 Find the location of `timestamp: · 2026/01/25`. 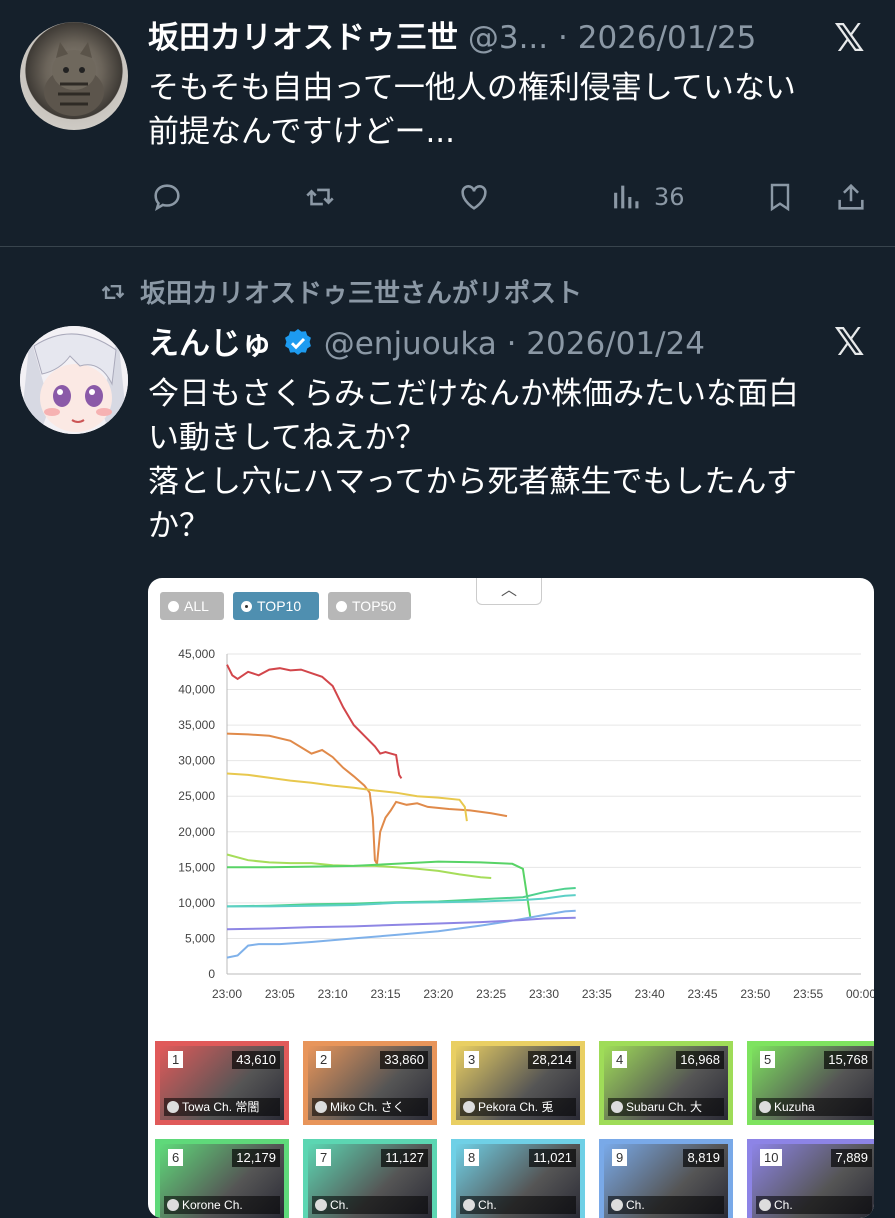

timestamp: · 2026/01/25 is located at coordinates (657, 38).